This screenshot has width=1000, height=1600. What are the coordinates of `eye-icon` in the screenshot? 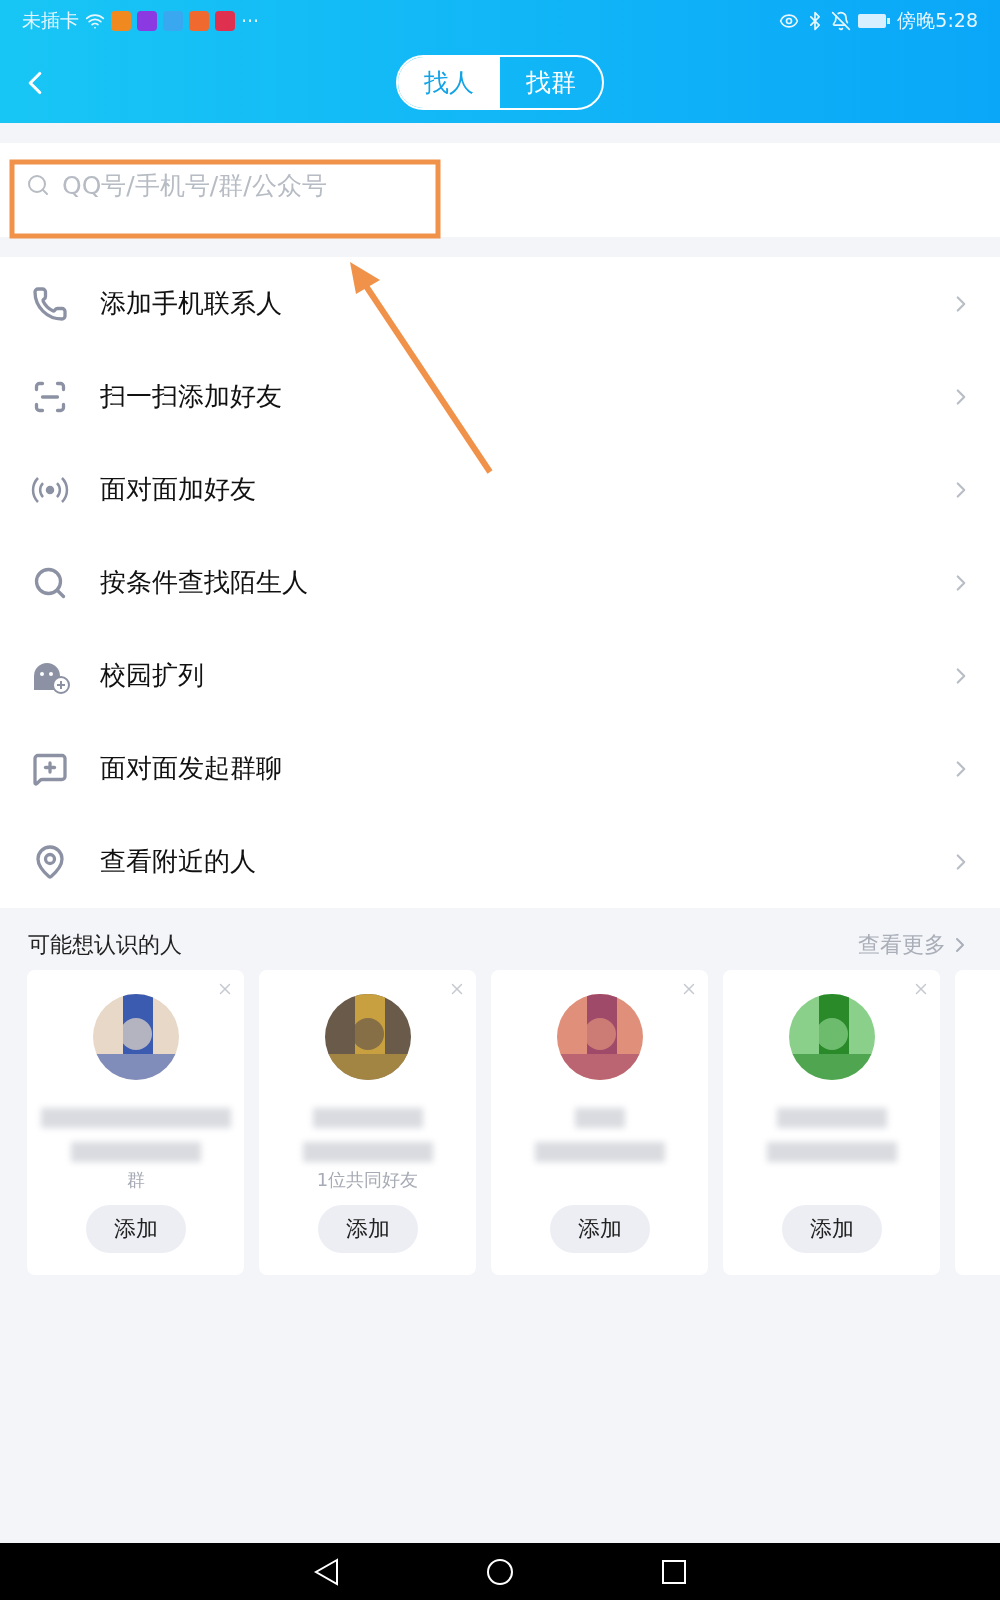 It's located at (789, 21).